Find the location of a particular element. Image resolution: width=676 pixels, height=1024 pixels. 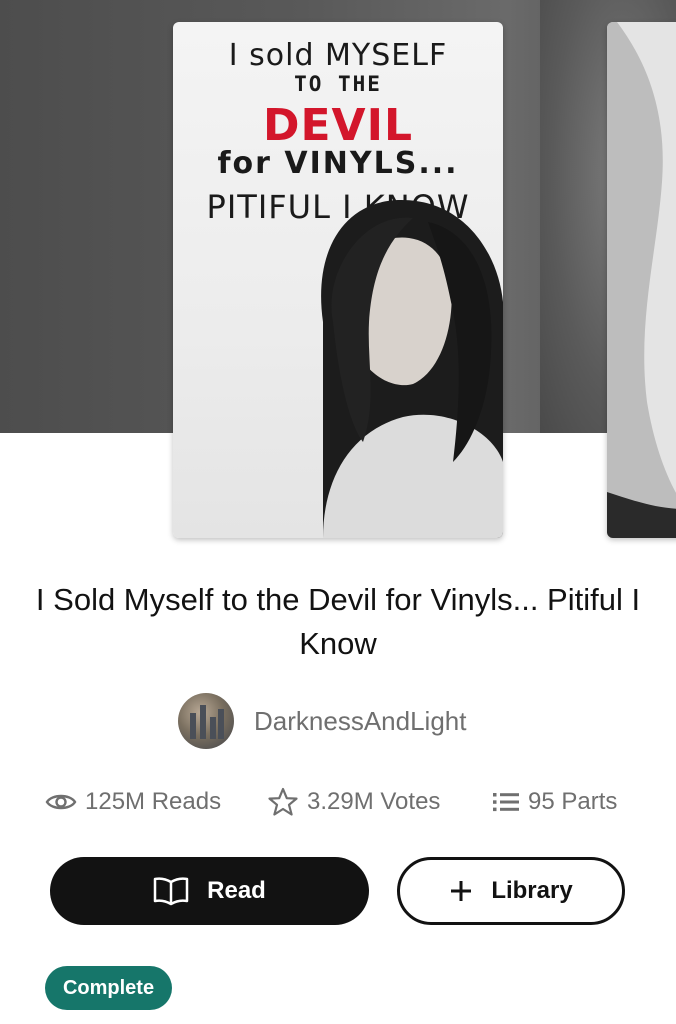

next-cover-image is located at coordinates (641, 280).